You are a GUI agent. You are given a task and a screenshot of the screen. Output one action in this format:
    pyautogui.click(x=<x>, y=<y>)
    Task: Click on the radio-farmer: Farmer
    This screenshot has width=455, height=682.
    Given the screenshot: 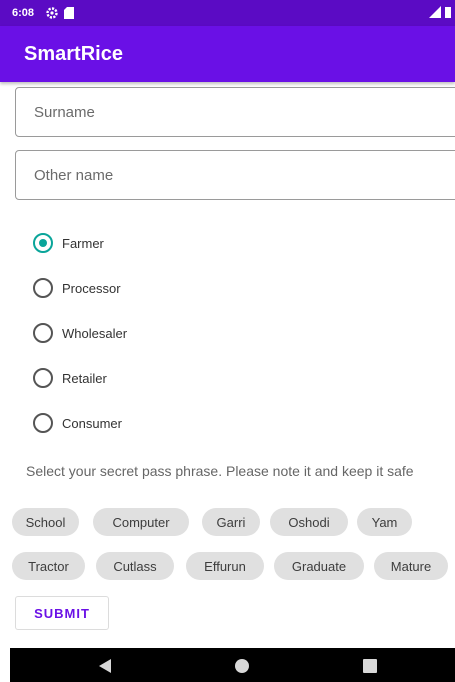 What is the action you would take?
    pyautogui.click(x=68, y=243)
    